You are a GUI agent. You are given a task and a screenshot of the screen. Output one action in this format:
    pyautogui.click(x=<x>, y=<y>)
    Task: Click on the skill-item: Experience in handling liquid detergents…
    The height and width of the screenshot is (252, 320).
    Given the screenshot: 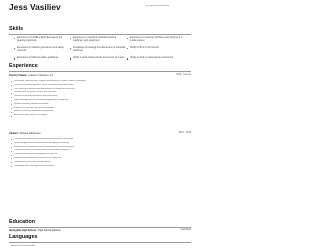 What is the action you would take?
    pyautogui.click(x=42, y=40)
    